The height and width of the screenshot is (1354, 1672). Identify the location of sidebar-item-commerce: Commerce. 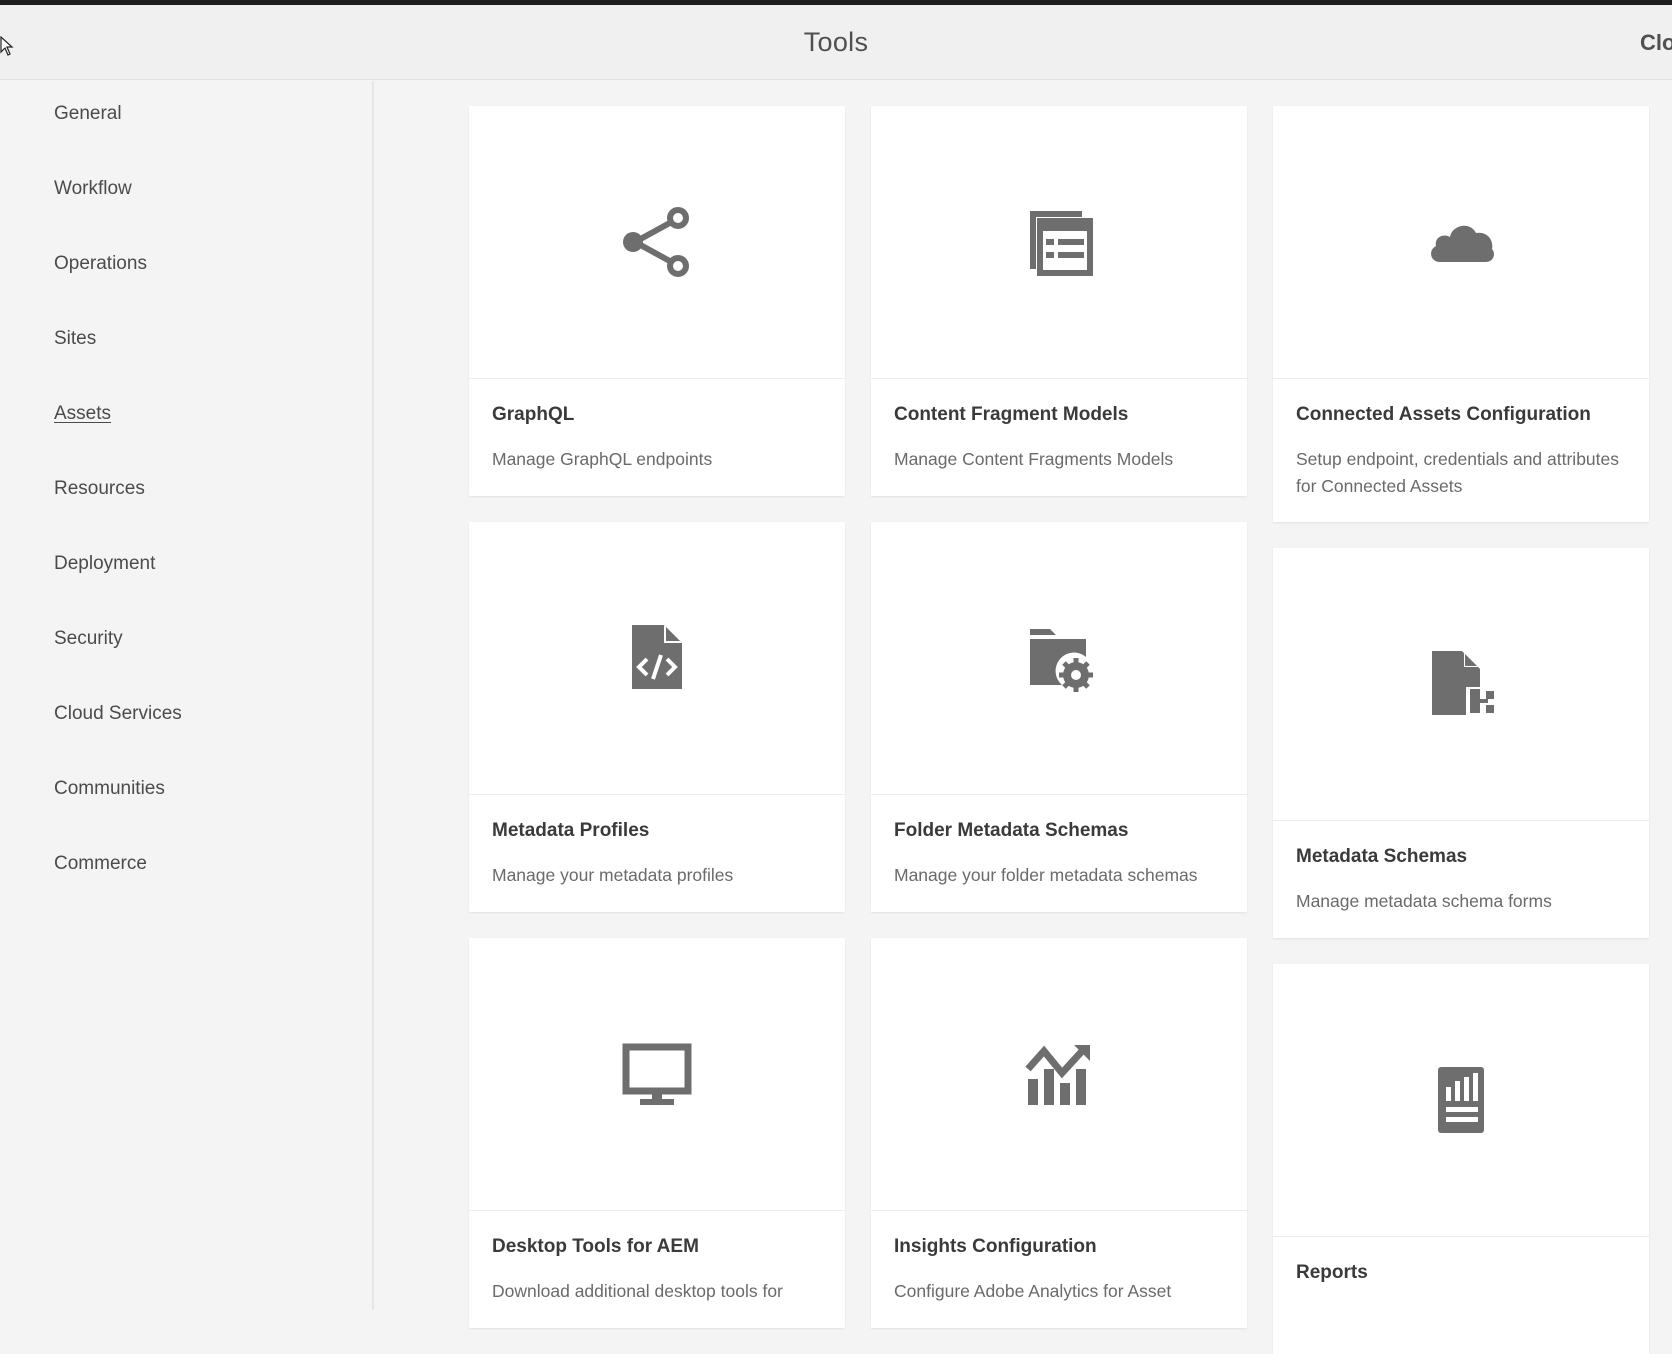
(100, 864).